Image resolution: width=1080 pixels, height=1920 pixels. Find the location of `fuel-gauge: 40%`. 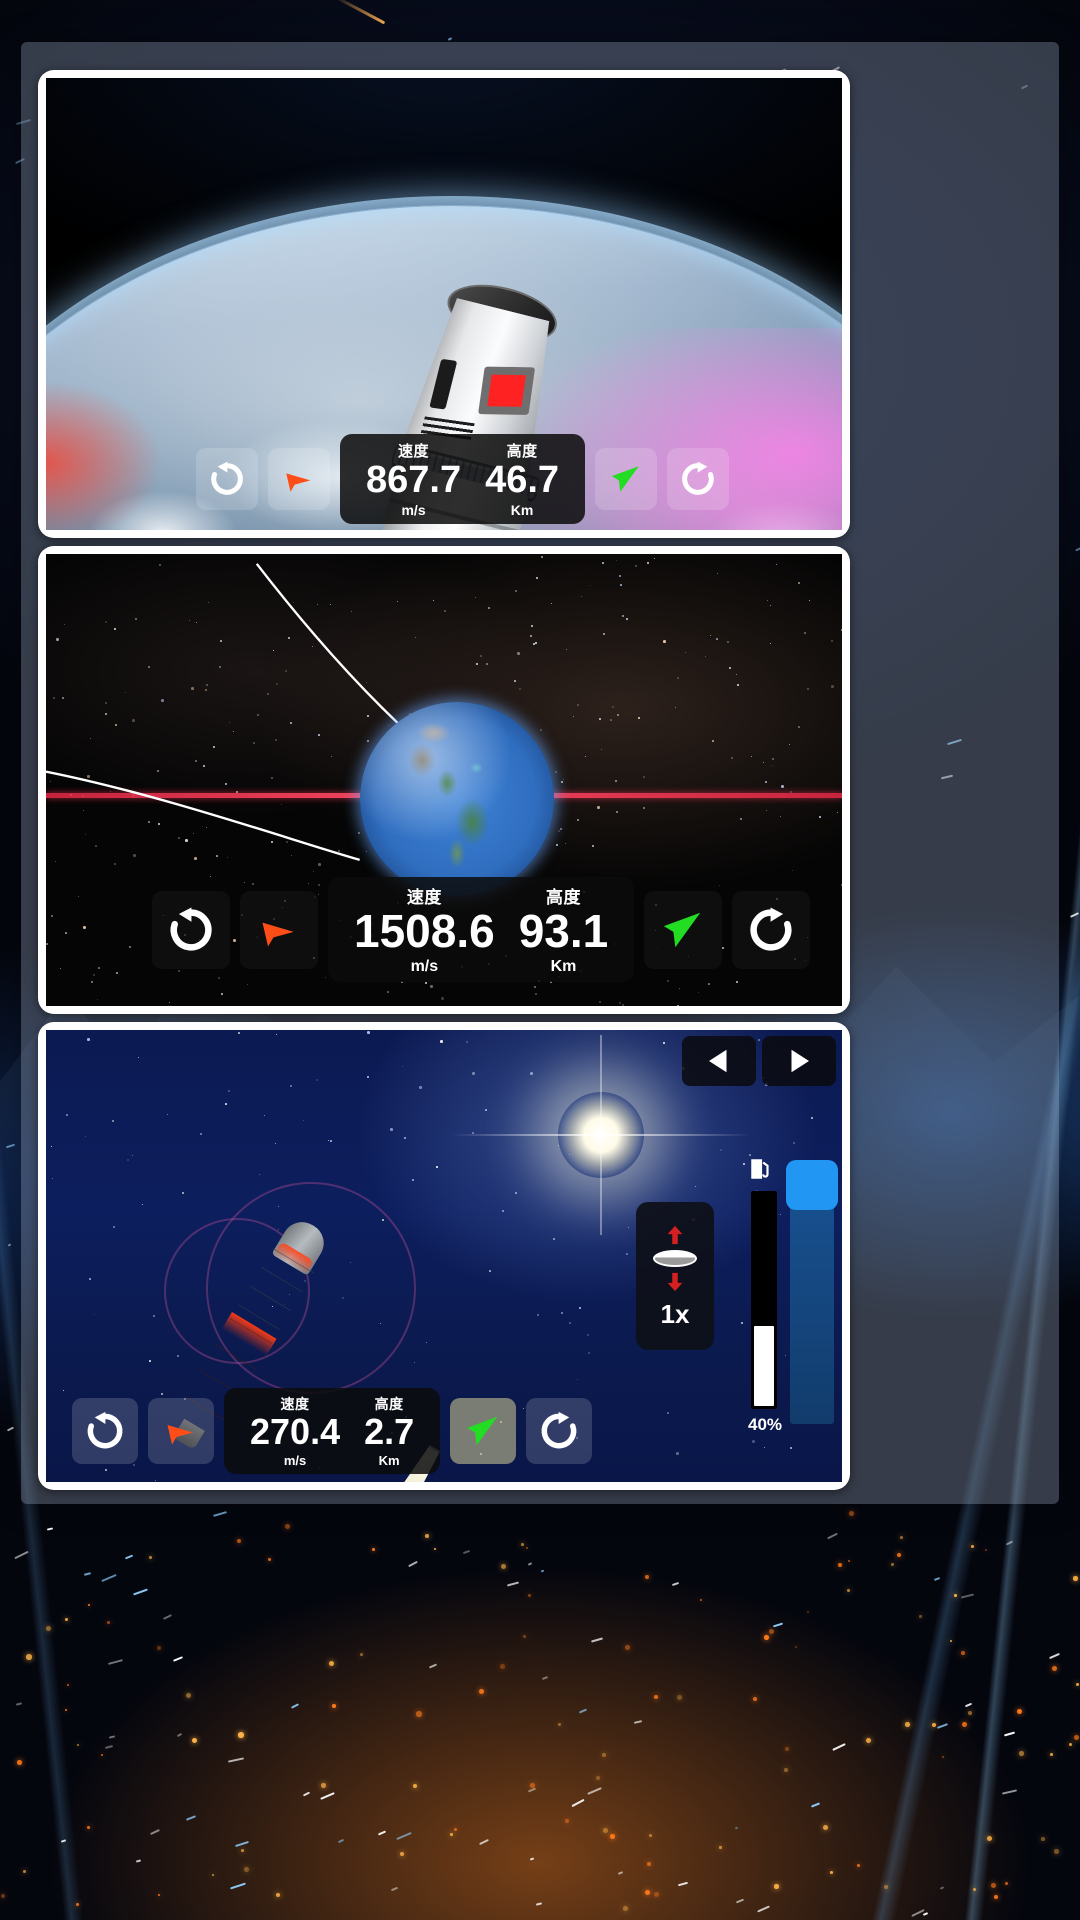

fuel-gauge: 40% is located at coordinates (765, 1295).